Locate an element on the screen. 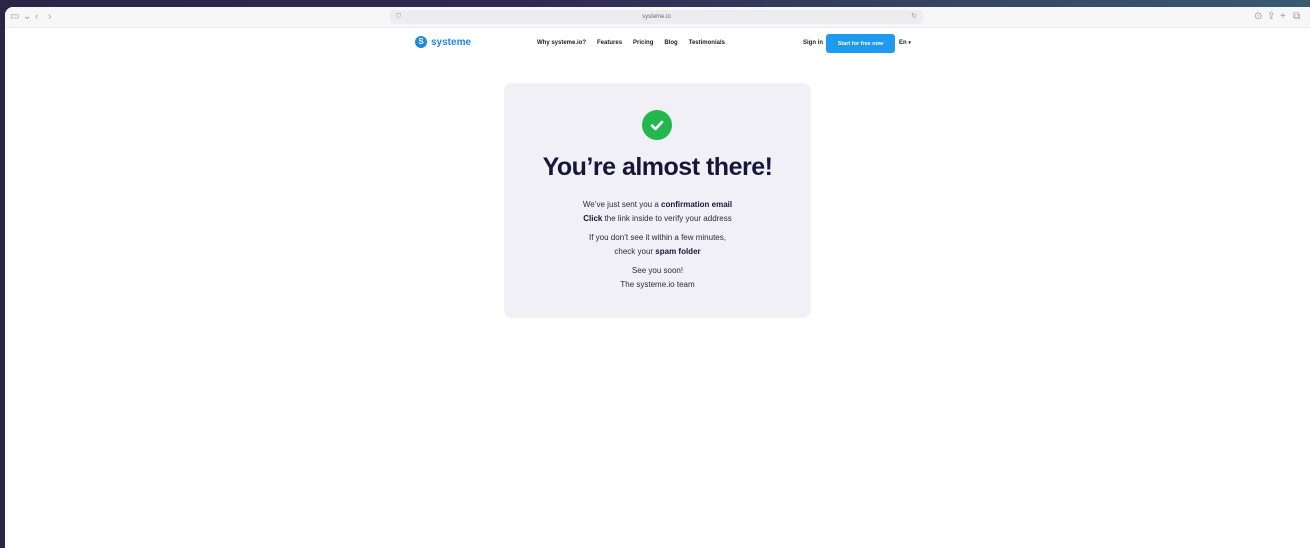  address-bar: ⛉ systeme.io ↻ is located at coordinates (656, 17).